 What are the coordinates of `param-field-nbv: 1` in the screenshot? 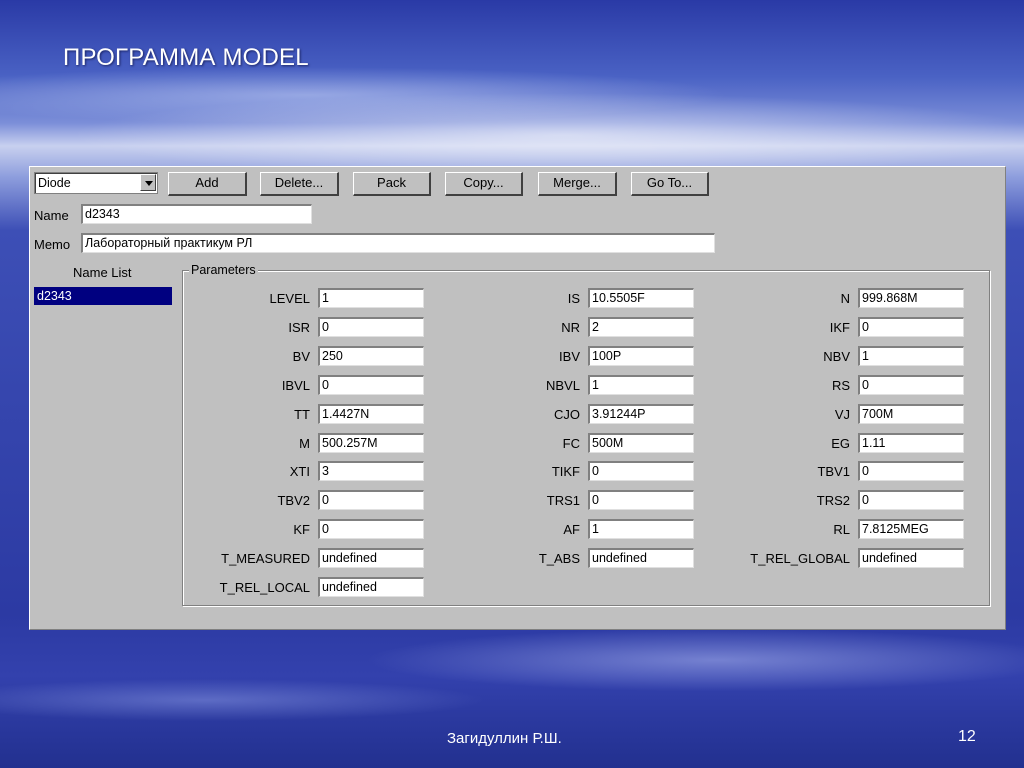 It's located at (911, 355).